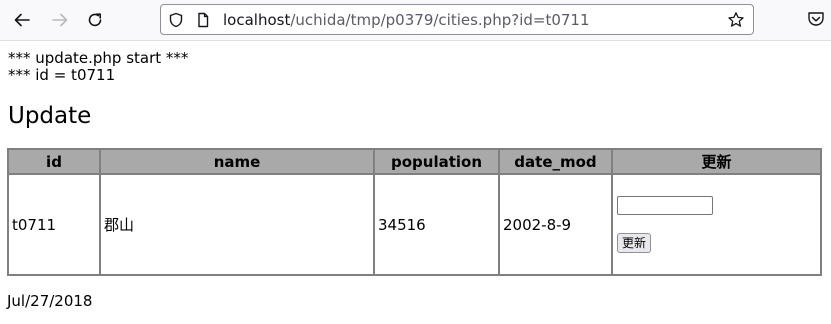 The width and height of the screenshot is (831, 324). What do you see at coordinates (634, 243) in the screenshot?
I see `update-button: 更新` at bounding box center [634, 243].